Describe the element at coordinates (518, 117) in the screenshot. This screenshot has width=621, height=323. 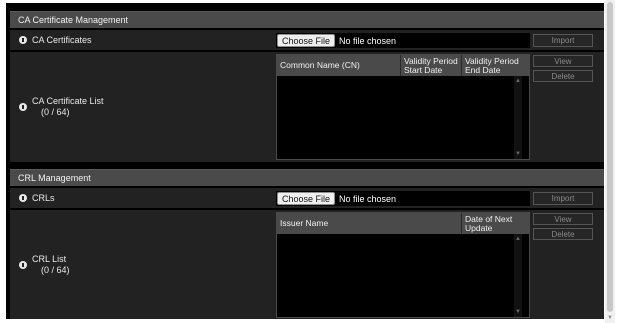
I see `ca-table-scrollbar: ▲ ▼` at that location.